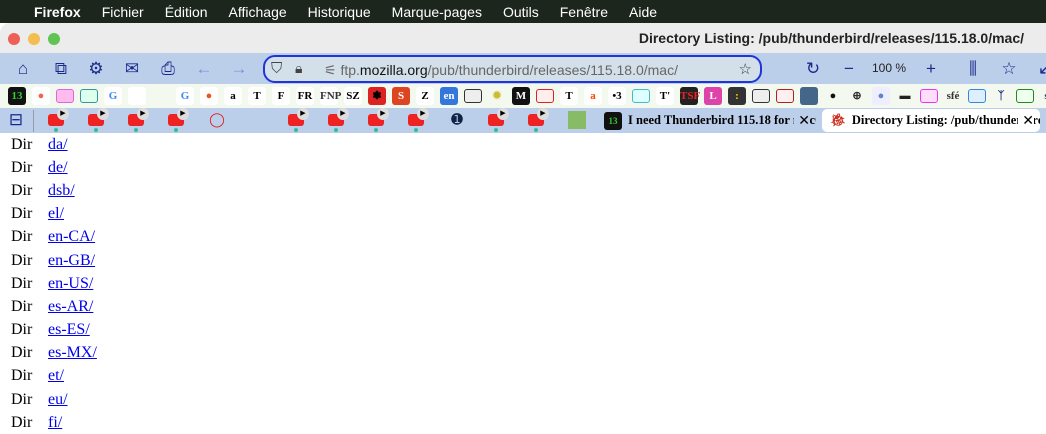 This screenshot has width=1046, height=434. What do you see at coordinates (17, 96) in the screenshot?
I see `bookmark-13-icon: 13` at bounding box center [17, 96].